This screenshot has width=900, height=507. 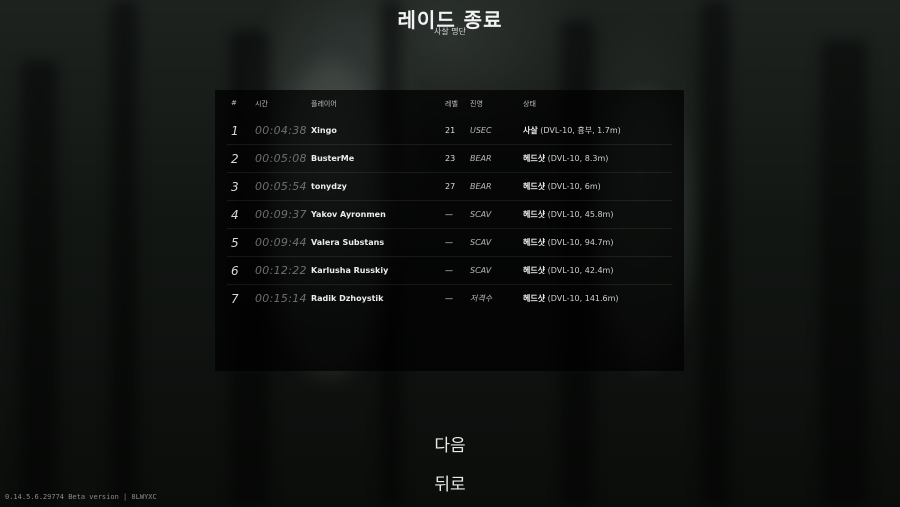 What do you see at coordinates (81, 497) in the screenshot?
I see `version-label: 0.14.5.6.29774 Beta version | 8LWYXC` at bounding box center [81, 497].